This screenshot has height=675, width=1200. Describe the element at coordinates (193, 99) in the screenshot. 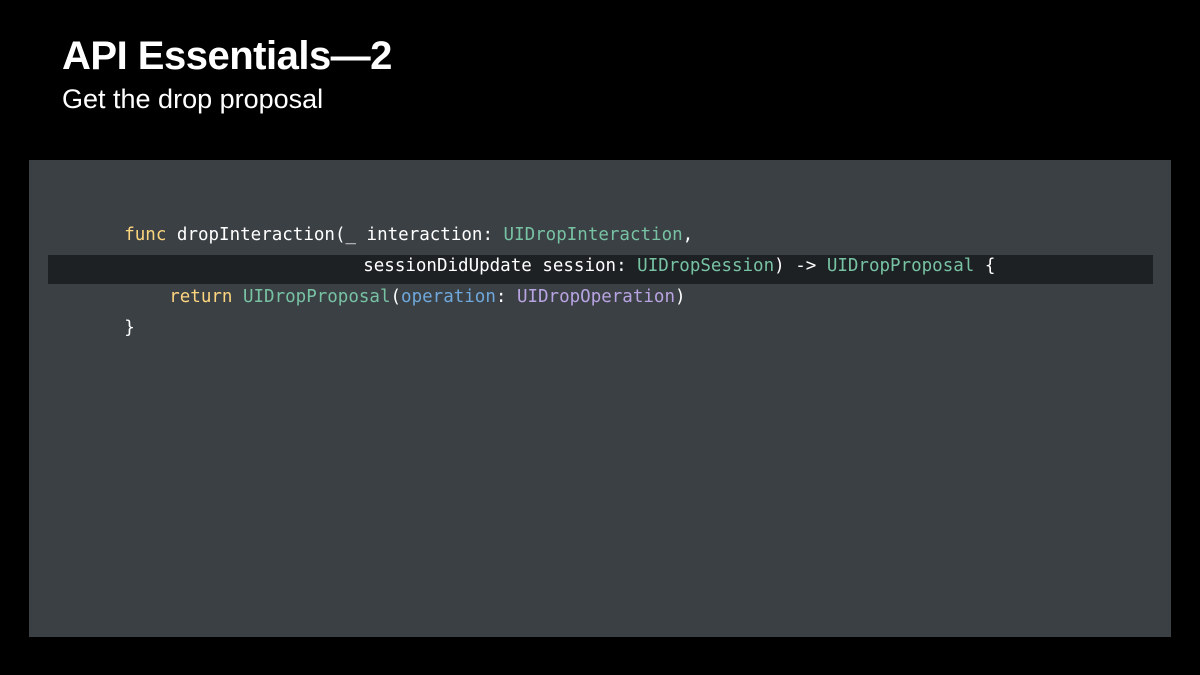

I see `slide-subtitle: Get the drop proposal` at that location.